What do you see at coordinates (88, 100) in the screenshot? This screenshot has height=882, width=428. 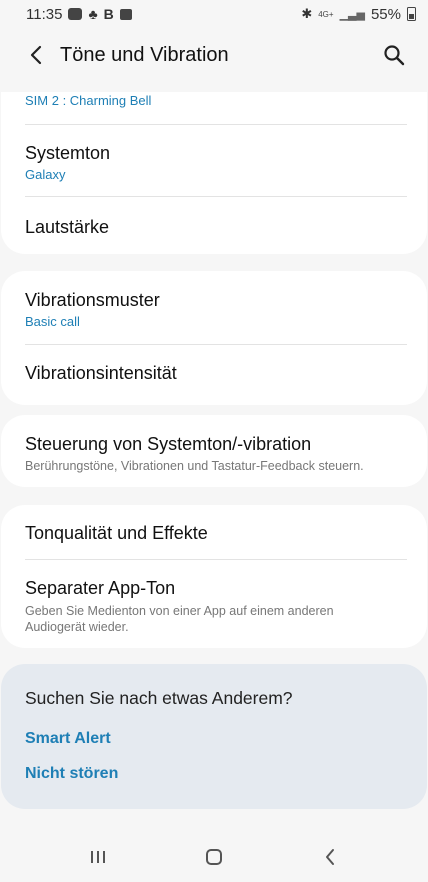 I see `ringtone-value: SIM 2 : Charming Bell` at bounding box center [88, 100].